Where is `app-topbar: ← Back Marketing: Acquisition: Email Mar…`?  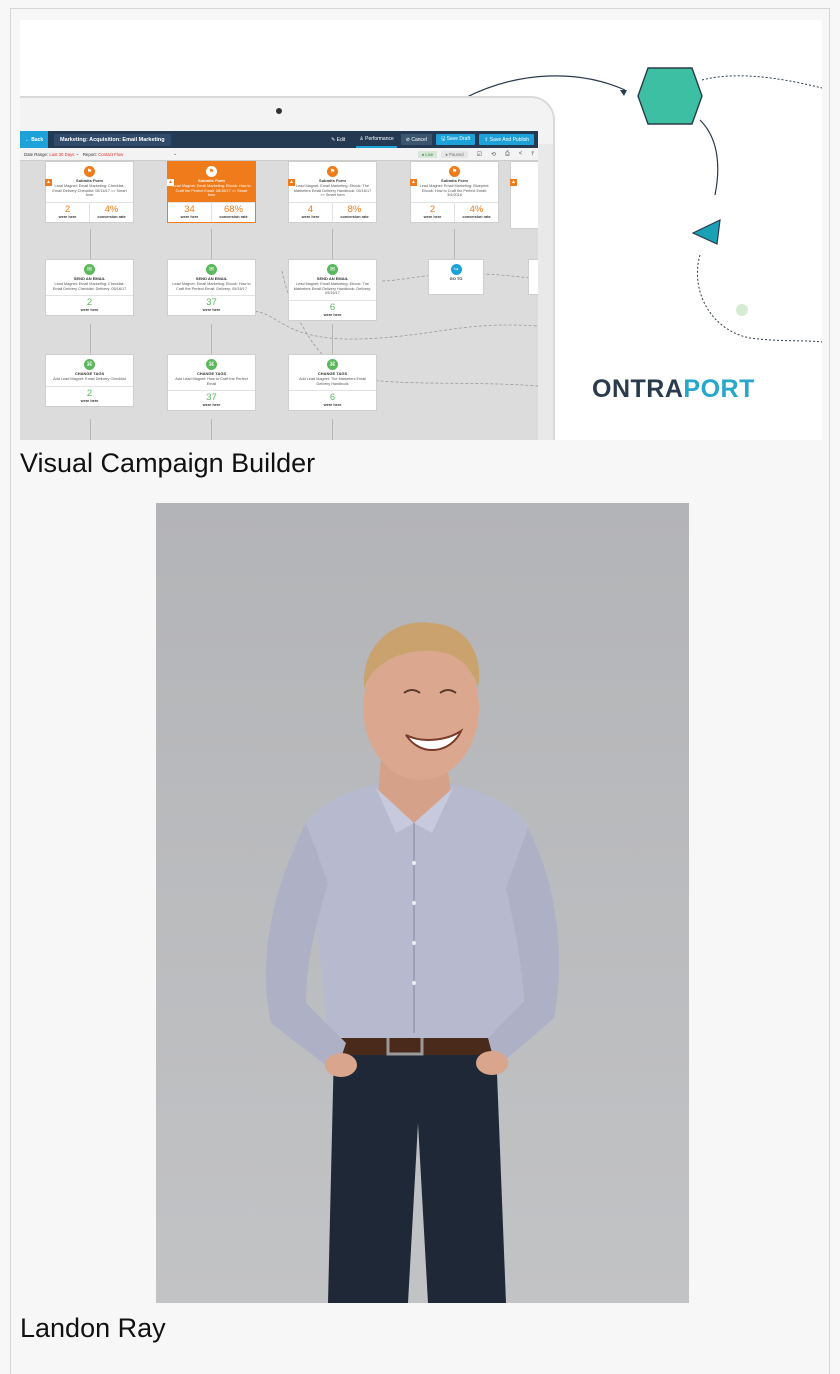 app-topbar: ← Back Marketing: Acquisition: Email Mar… is located at coordinates (279, 139).